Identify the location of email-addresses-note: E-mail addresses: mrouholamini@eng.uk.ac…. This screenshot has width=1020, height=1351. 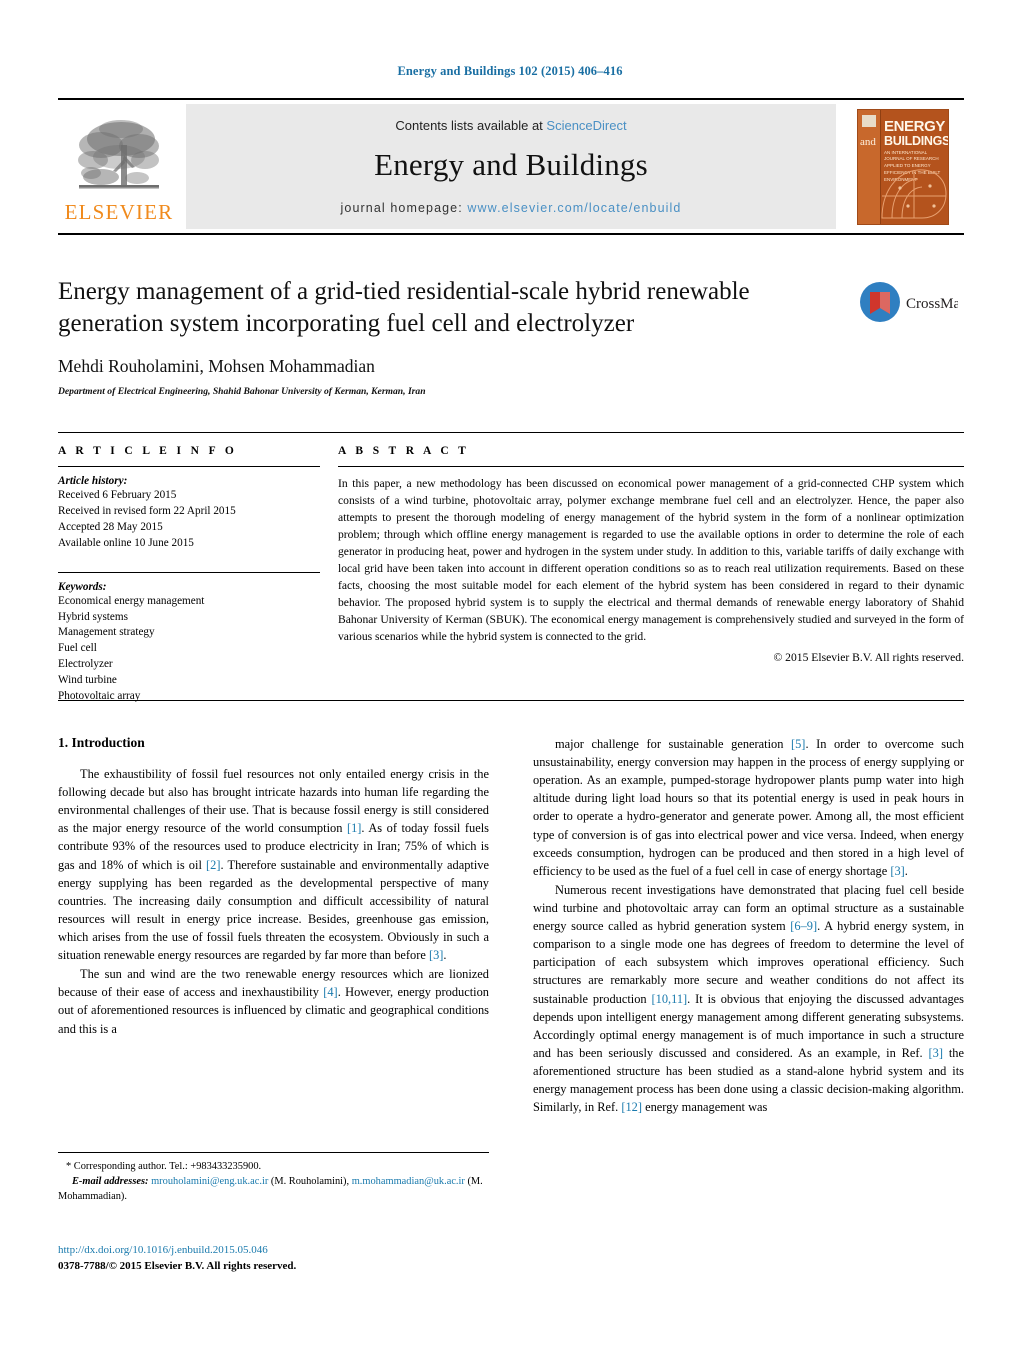
(273, 1190).